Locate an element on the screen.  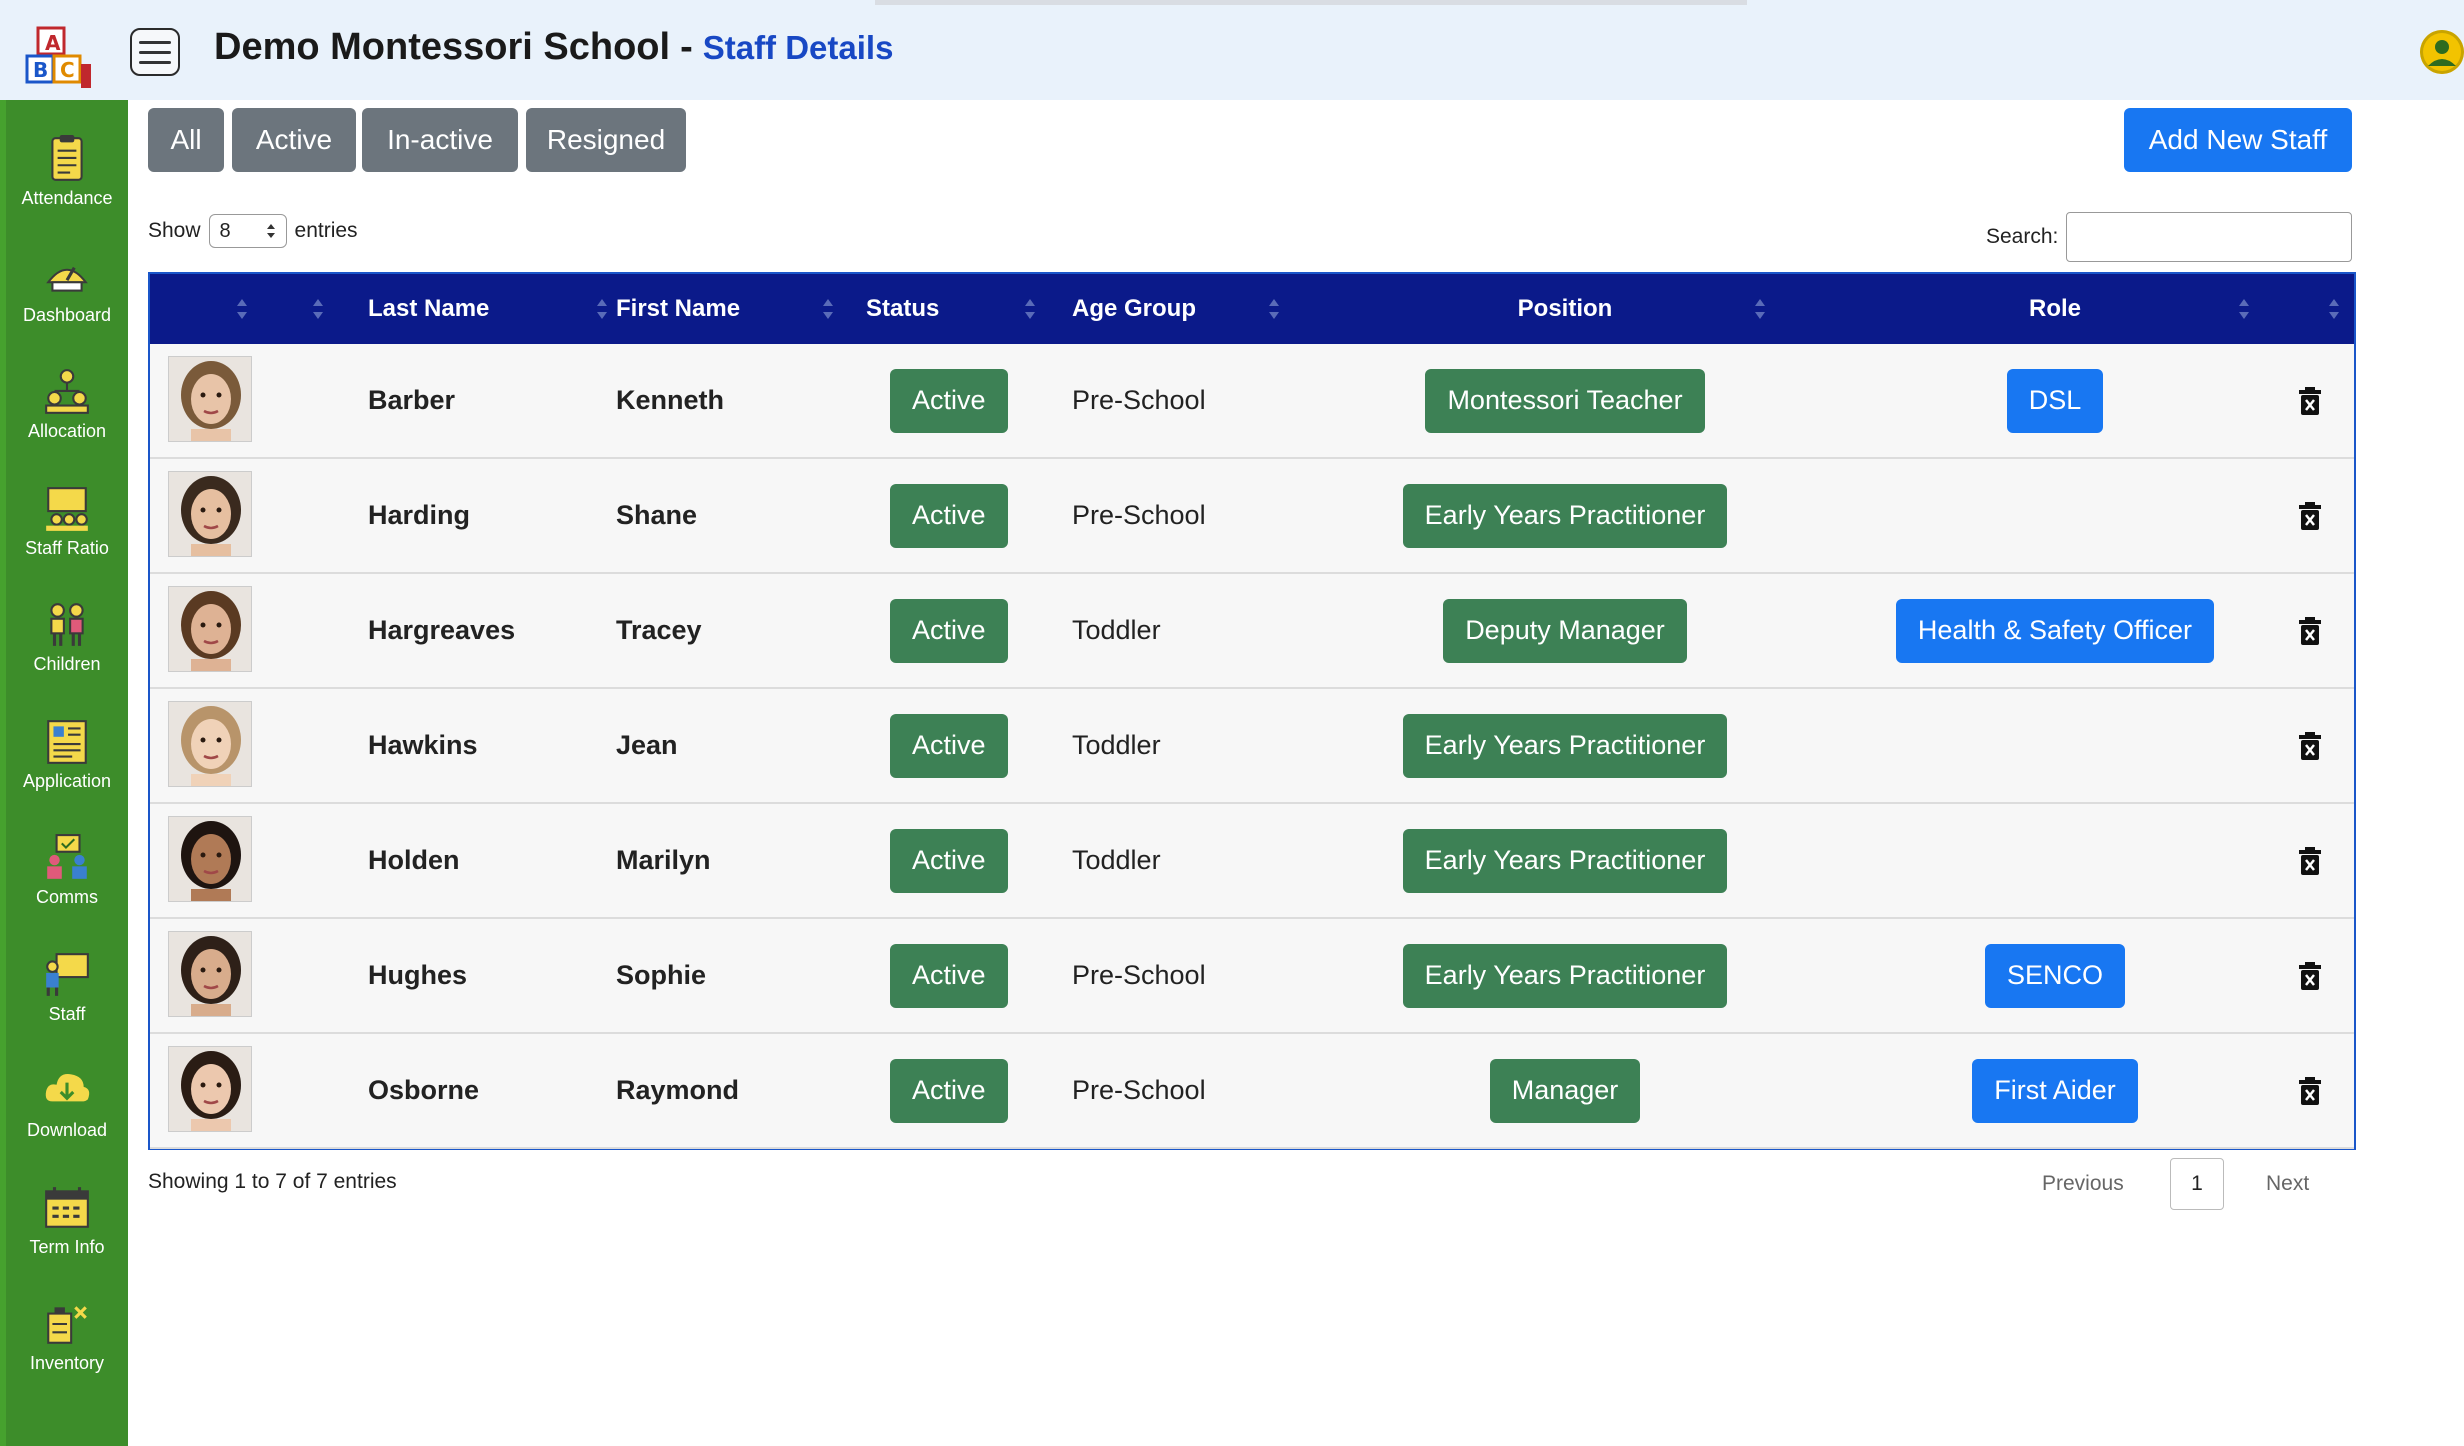
page-1-button: 1 is located at coordinates (2197, 1184).